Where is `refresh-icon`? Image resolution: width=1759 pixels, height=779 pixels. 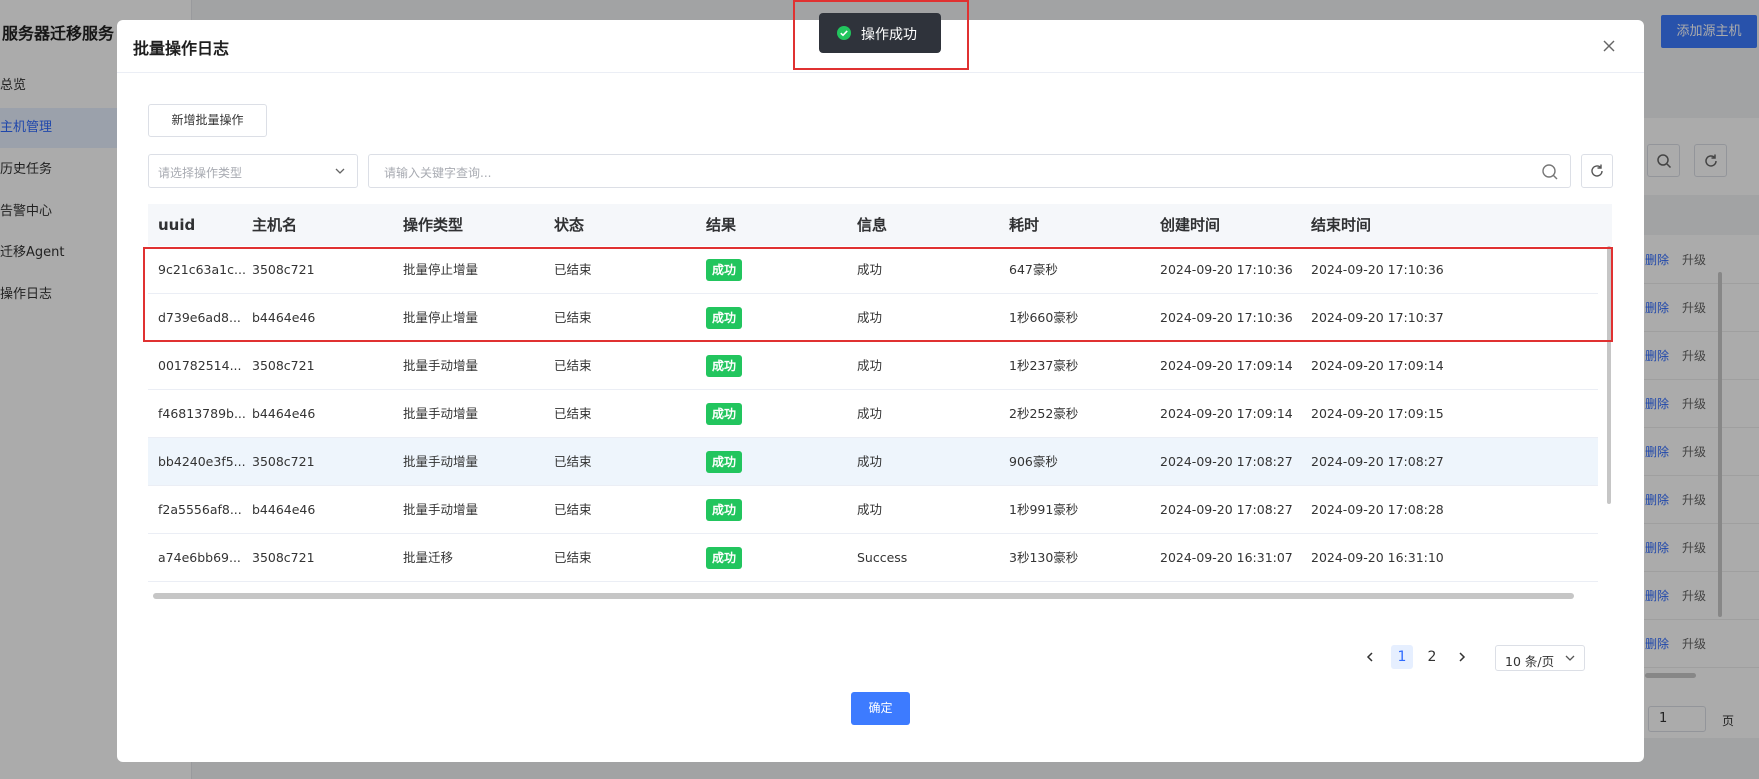
refresh-icon is located at coordinates (1597, 170).